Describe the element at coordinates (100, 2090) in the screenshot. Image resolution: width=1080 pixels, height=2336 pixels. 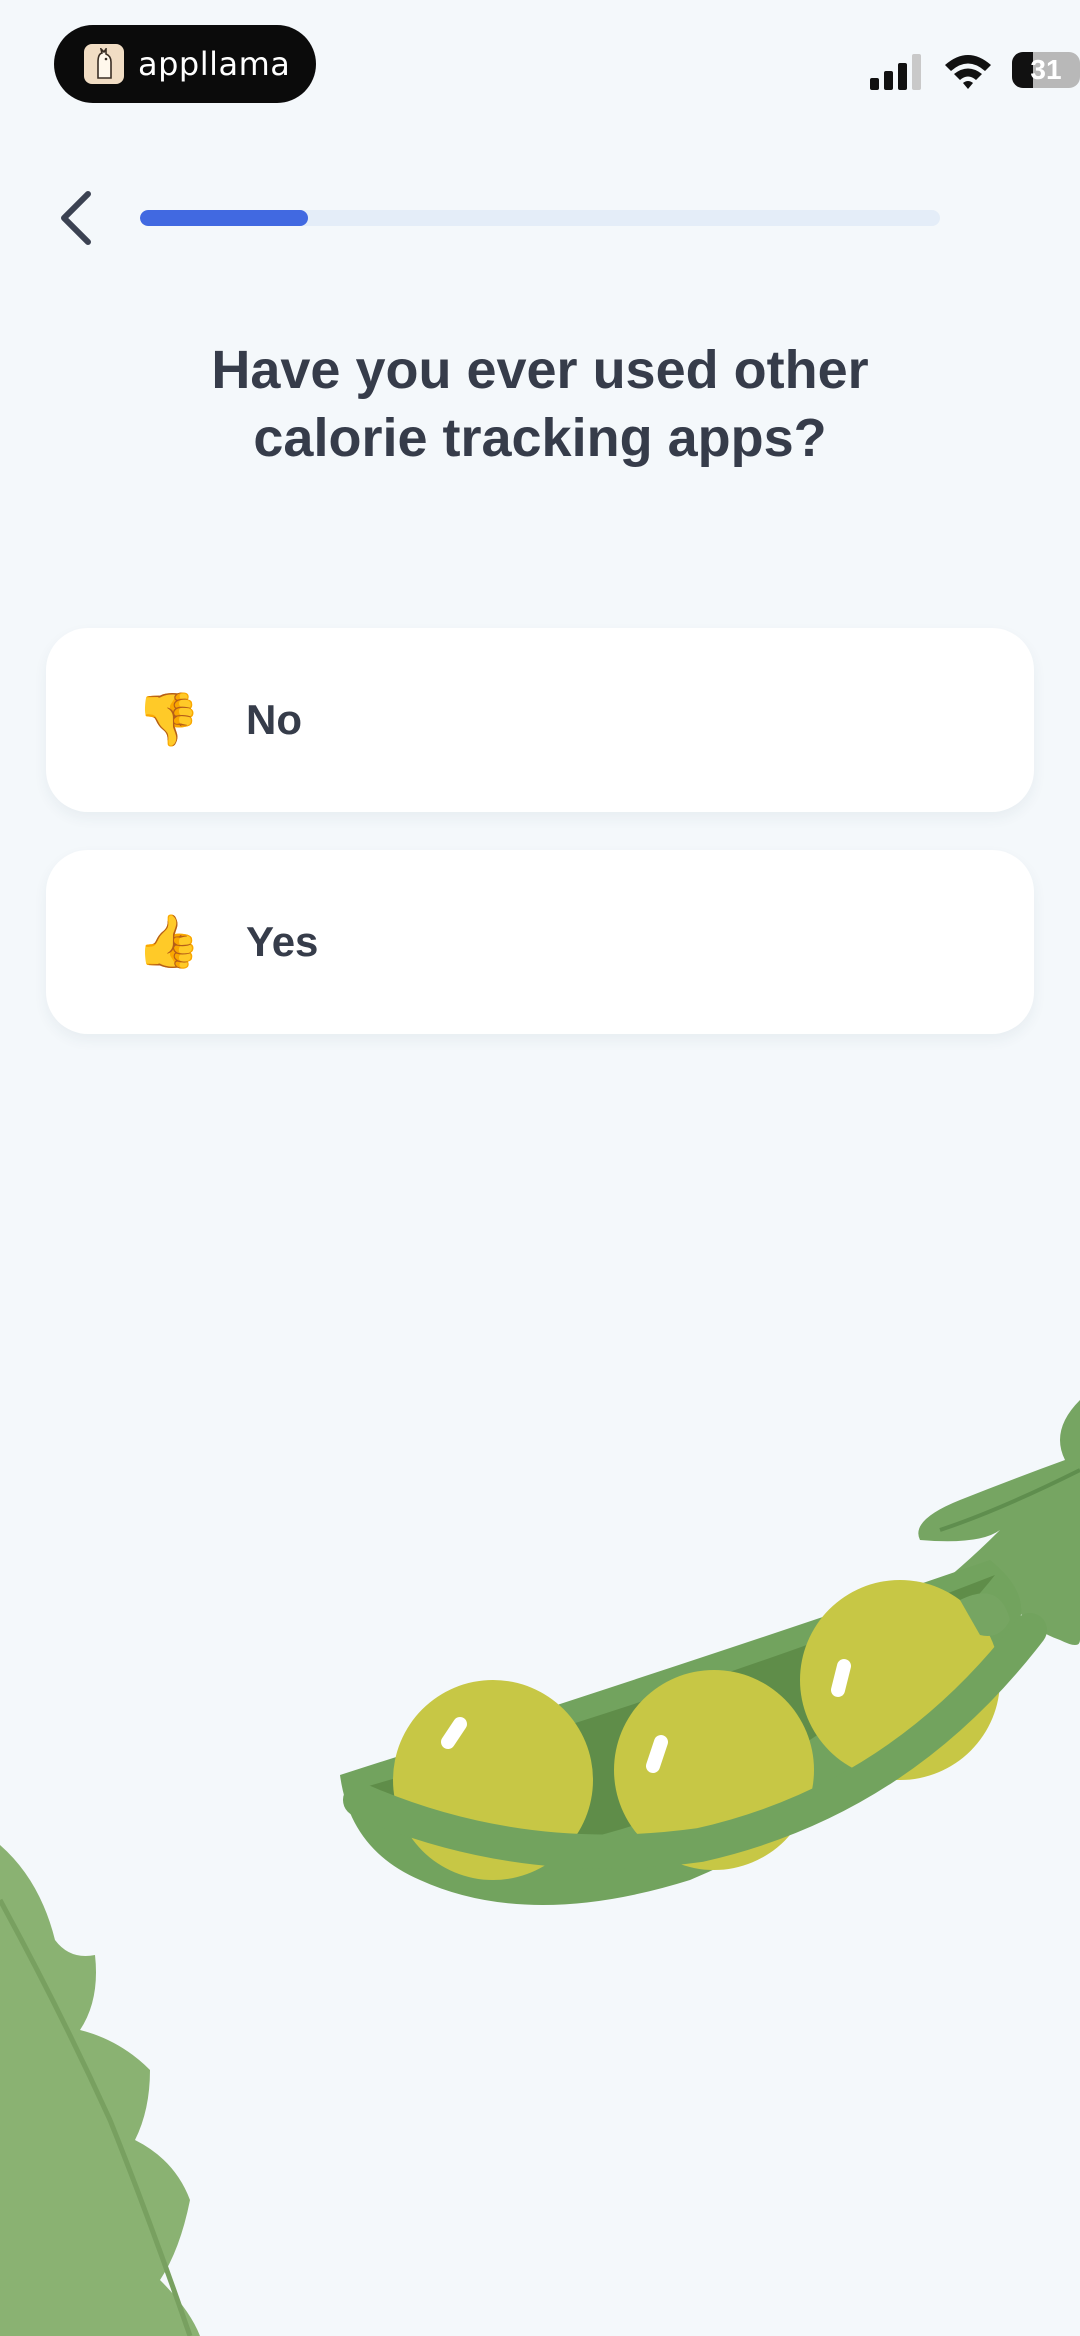
I see `leaf-icon` at that location.